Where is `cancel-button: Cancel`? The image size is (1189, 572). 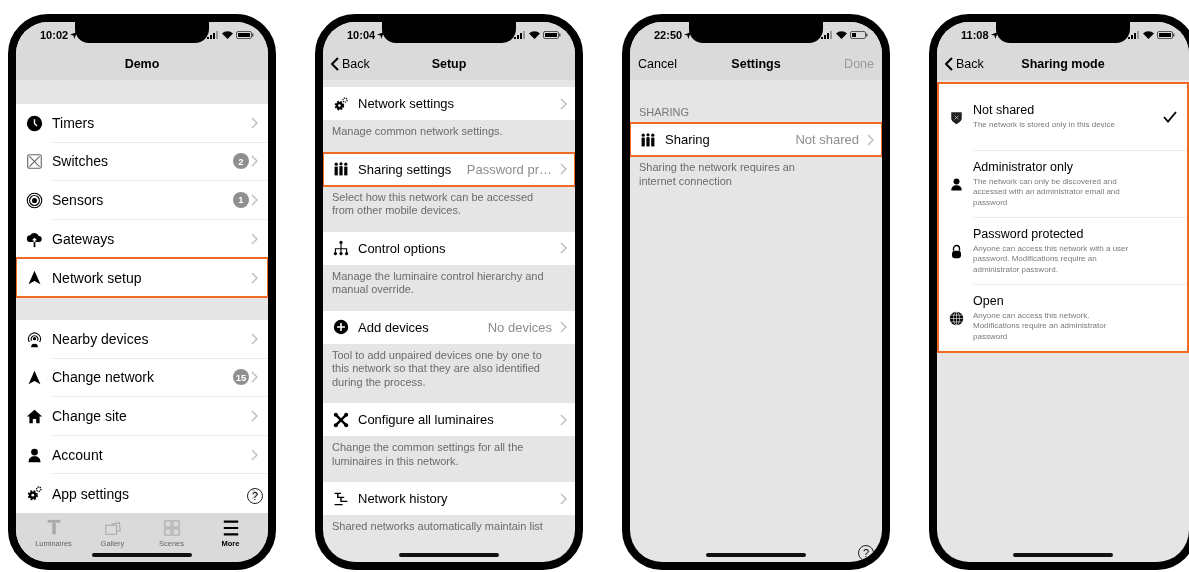 cancel-button: Cancel is located at coordinates (657, 64).